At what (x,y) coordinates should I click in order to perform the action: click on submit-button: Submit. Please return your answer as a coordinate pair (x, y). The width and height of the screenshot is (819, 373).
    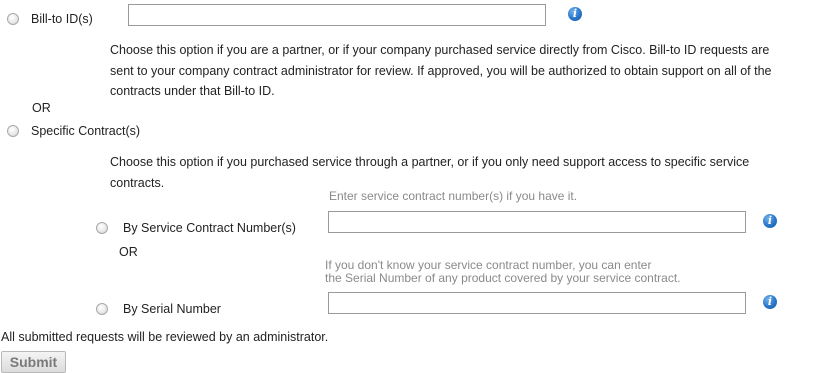
    Looking at the image, I should click on (33, 362).